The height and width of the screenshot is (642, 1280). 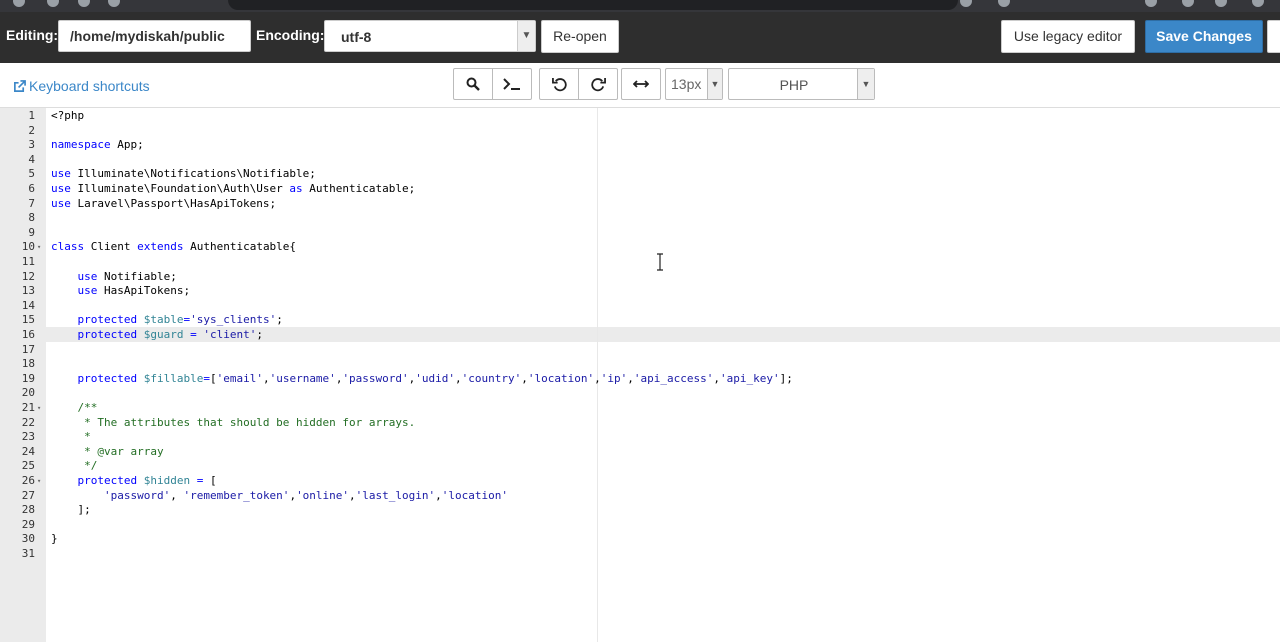 I want to click on code-token: 'username', so click(x=302, y=378).